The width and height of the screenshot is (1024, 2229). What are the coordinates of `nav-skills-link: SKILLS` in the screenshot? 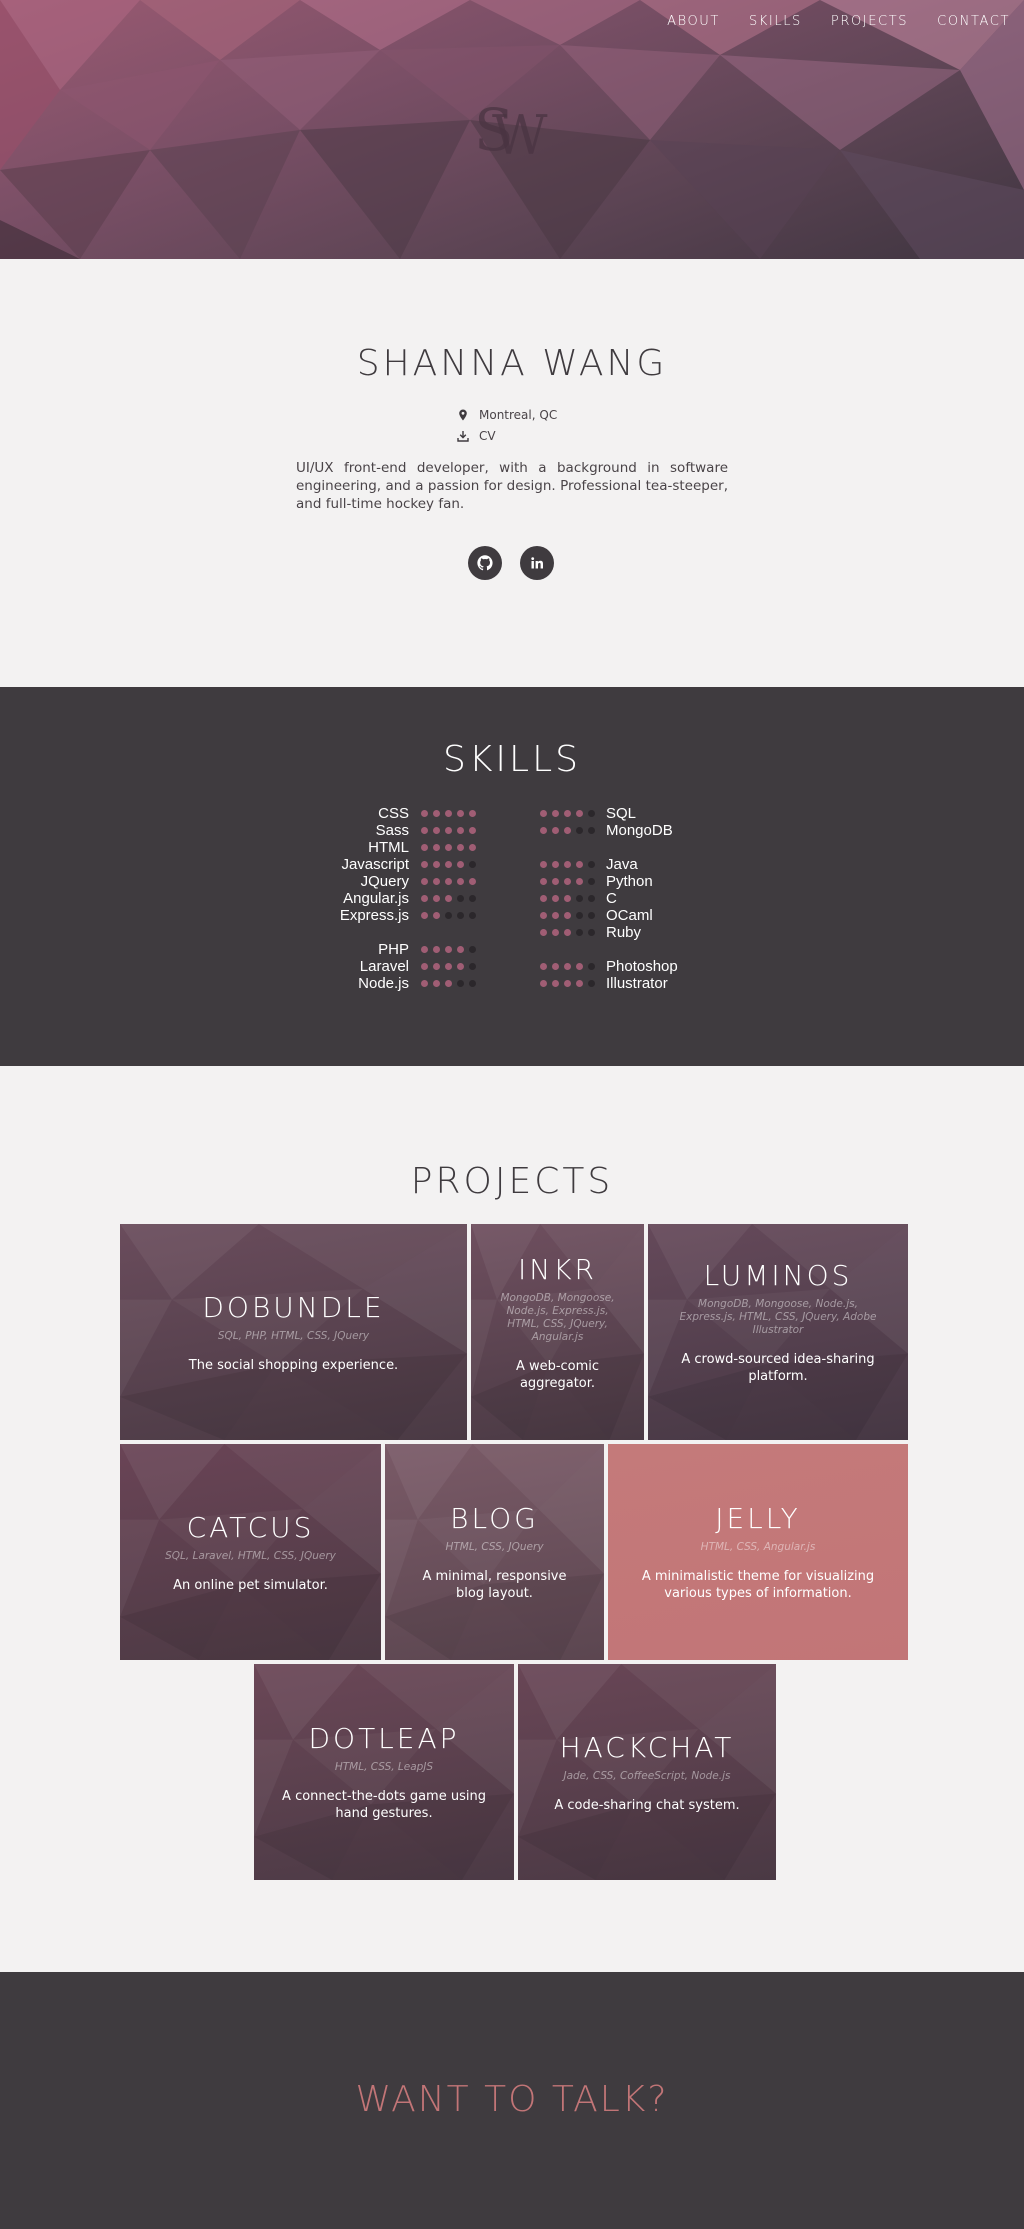 It's located at (775, 21).